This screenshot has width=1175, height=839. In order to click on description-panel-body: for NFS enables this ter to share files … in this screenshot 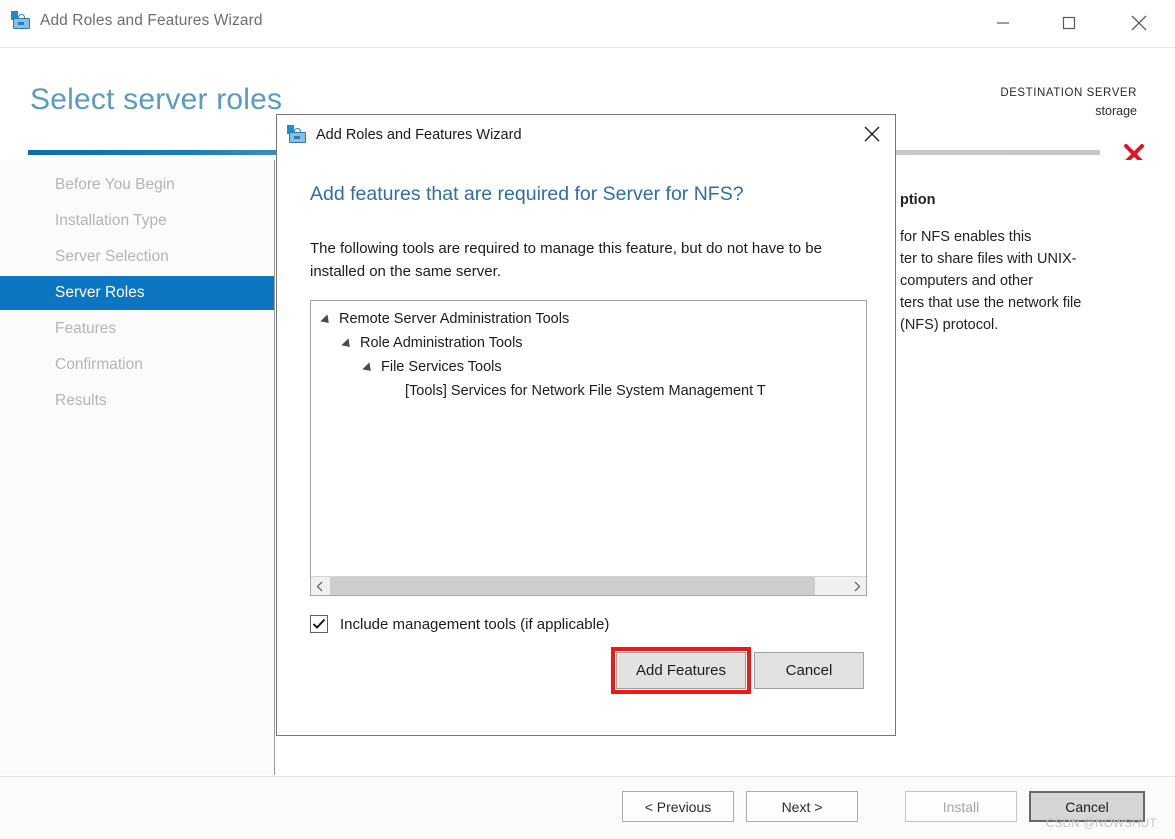, I will do `click(1037, 281)`.